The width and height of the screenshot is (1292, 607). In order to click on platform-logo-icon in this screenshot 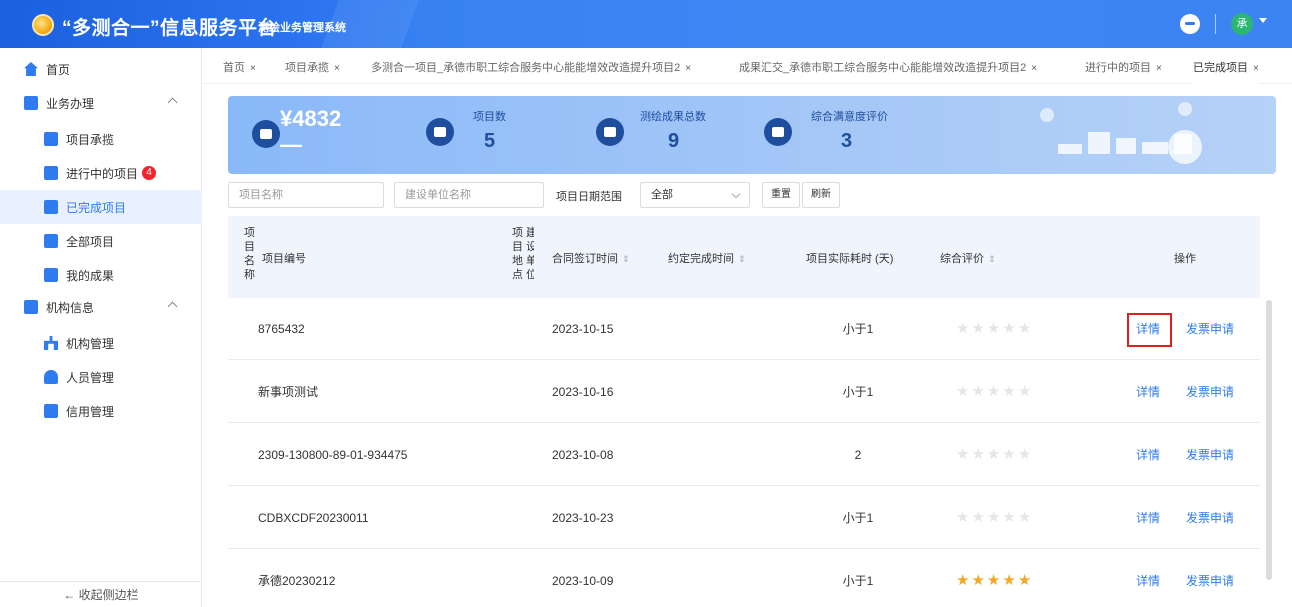, I will do `click(43, 25)`.